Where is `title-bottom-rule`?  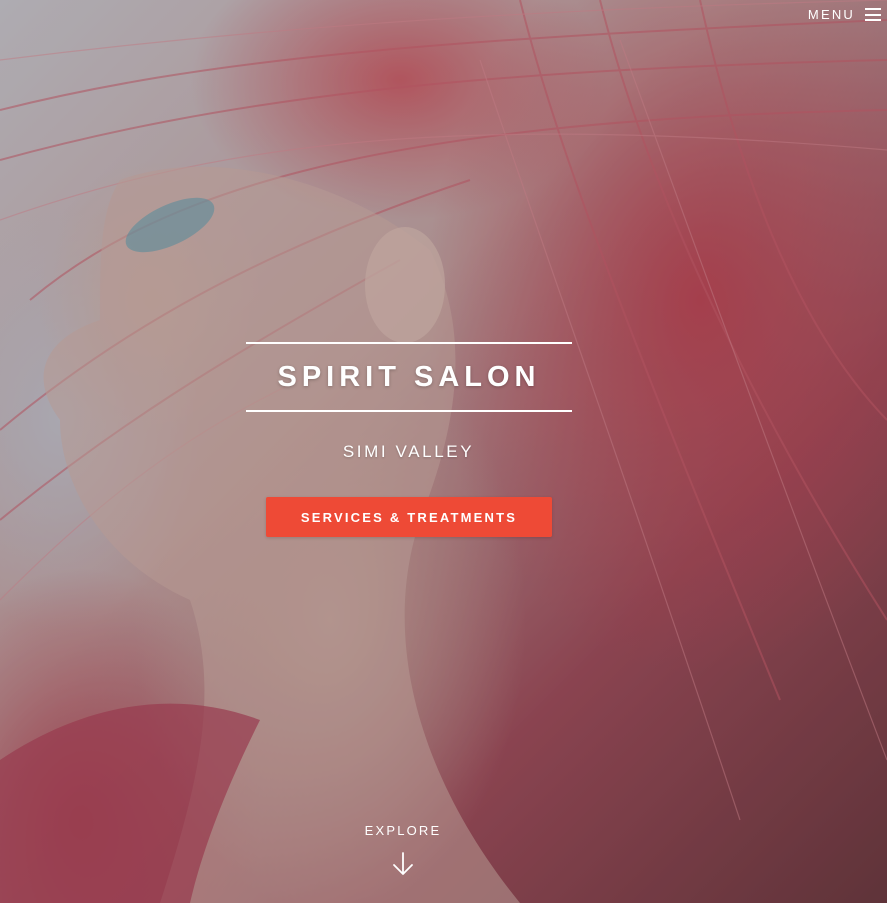 title-bottom-rule is located at coordinates (409, 411).